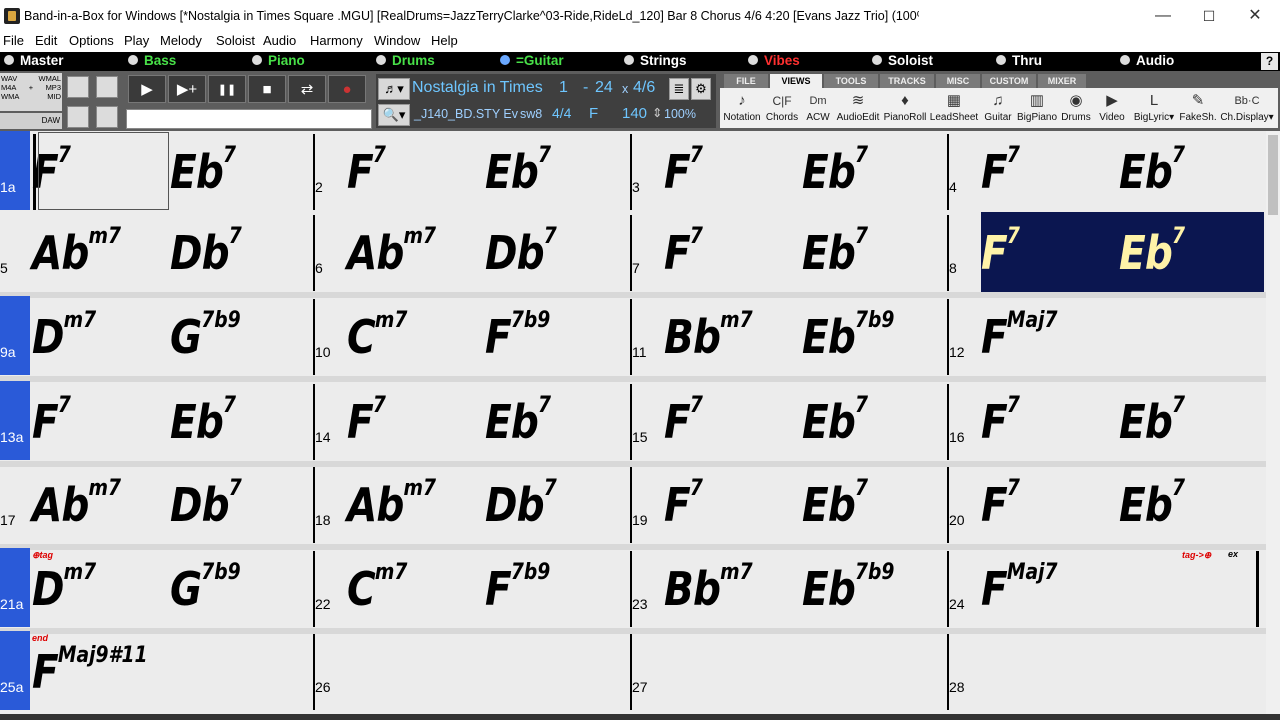 Image resolution: width=1280 pixels, height=720 pixels. I want to click on audioedit-button: ≋ AudioEdit, so click(858, 108).